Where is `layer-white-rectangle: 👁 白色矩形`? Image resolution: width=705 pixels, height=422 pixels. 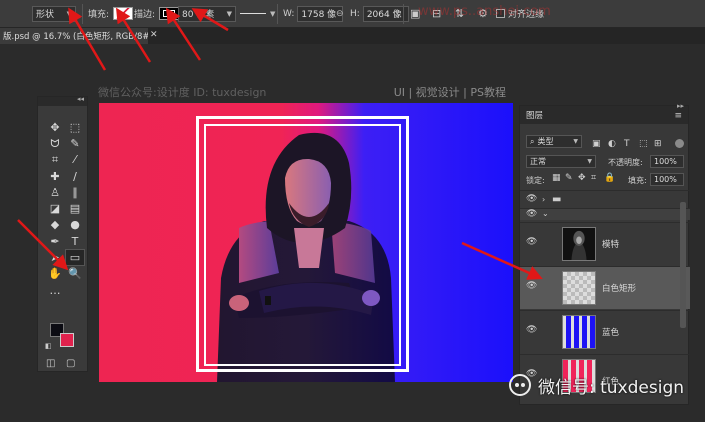
layer-white-rectangle: 👁 白色矩形 is located at coordinates (605, 287).